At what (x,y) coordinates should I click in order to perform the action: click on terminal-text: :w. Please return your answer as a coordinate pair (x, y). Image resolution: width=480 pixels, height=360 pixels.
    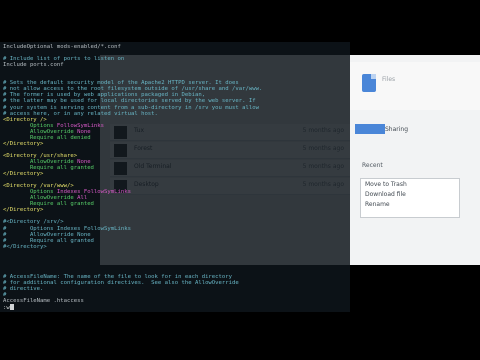
    Looking at the image, I should click on (6, 308).